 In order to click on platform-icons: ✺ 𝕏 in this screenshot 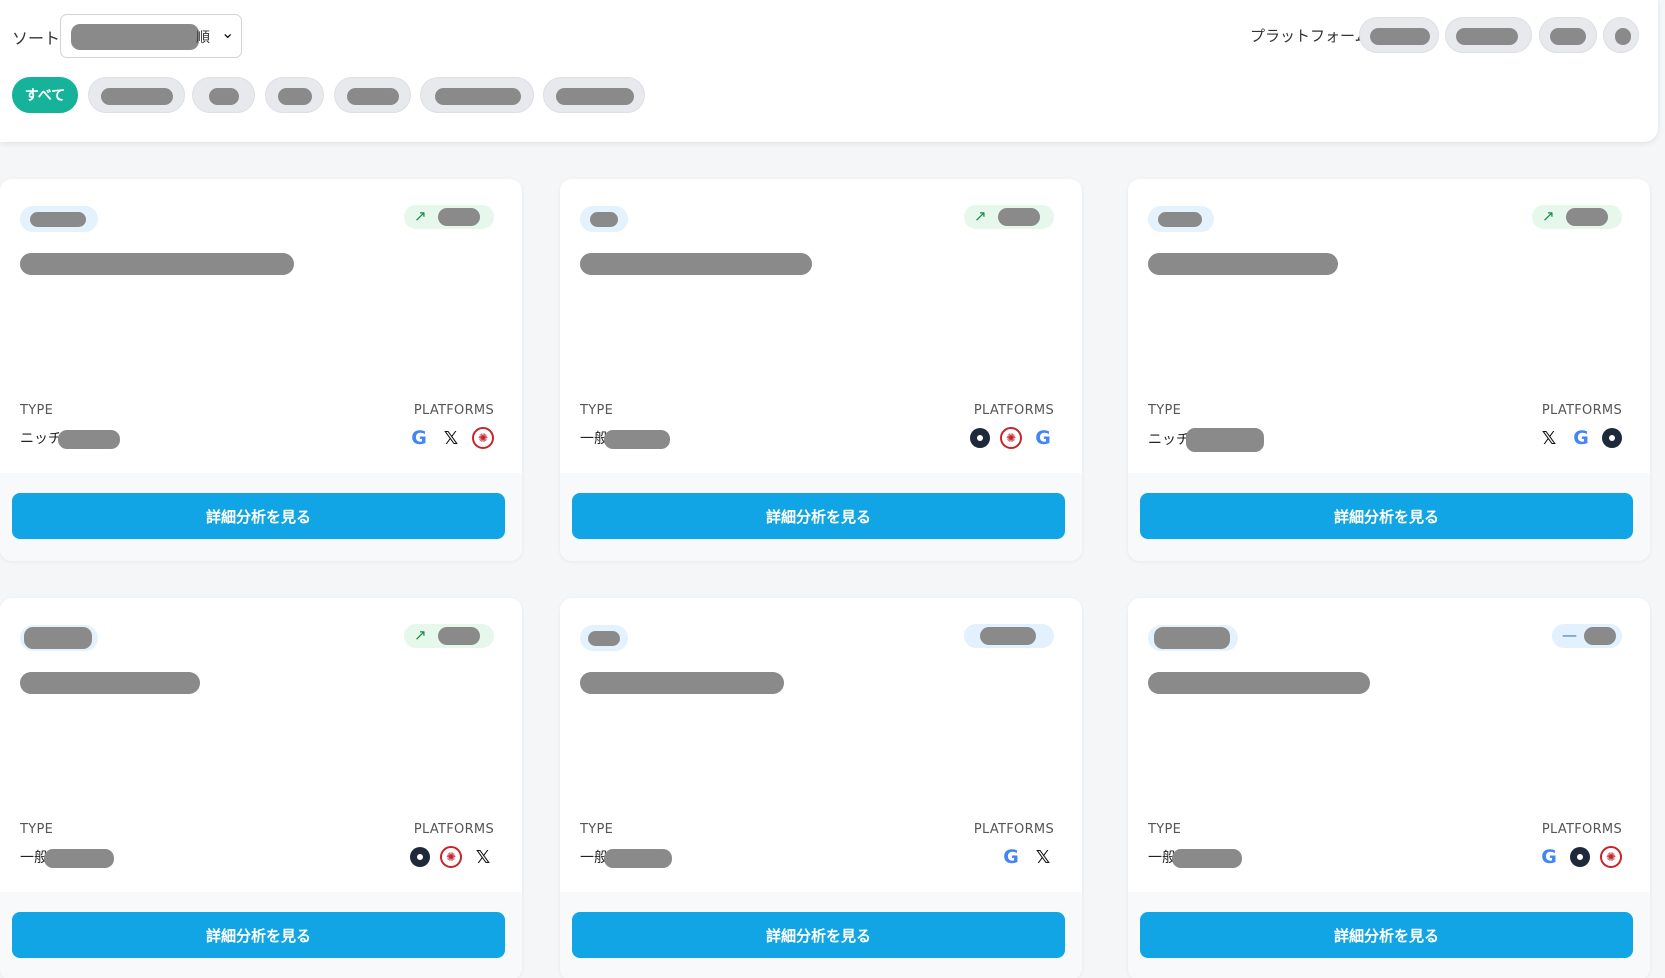, I will do `click(452, 857)`.